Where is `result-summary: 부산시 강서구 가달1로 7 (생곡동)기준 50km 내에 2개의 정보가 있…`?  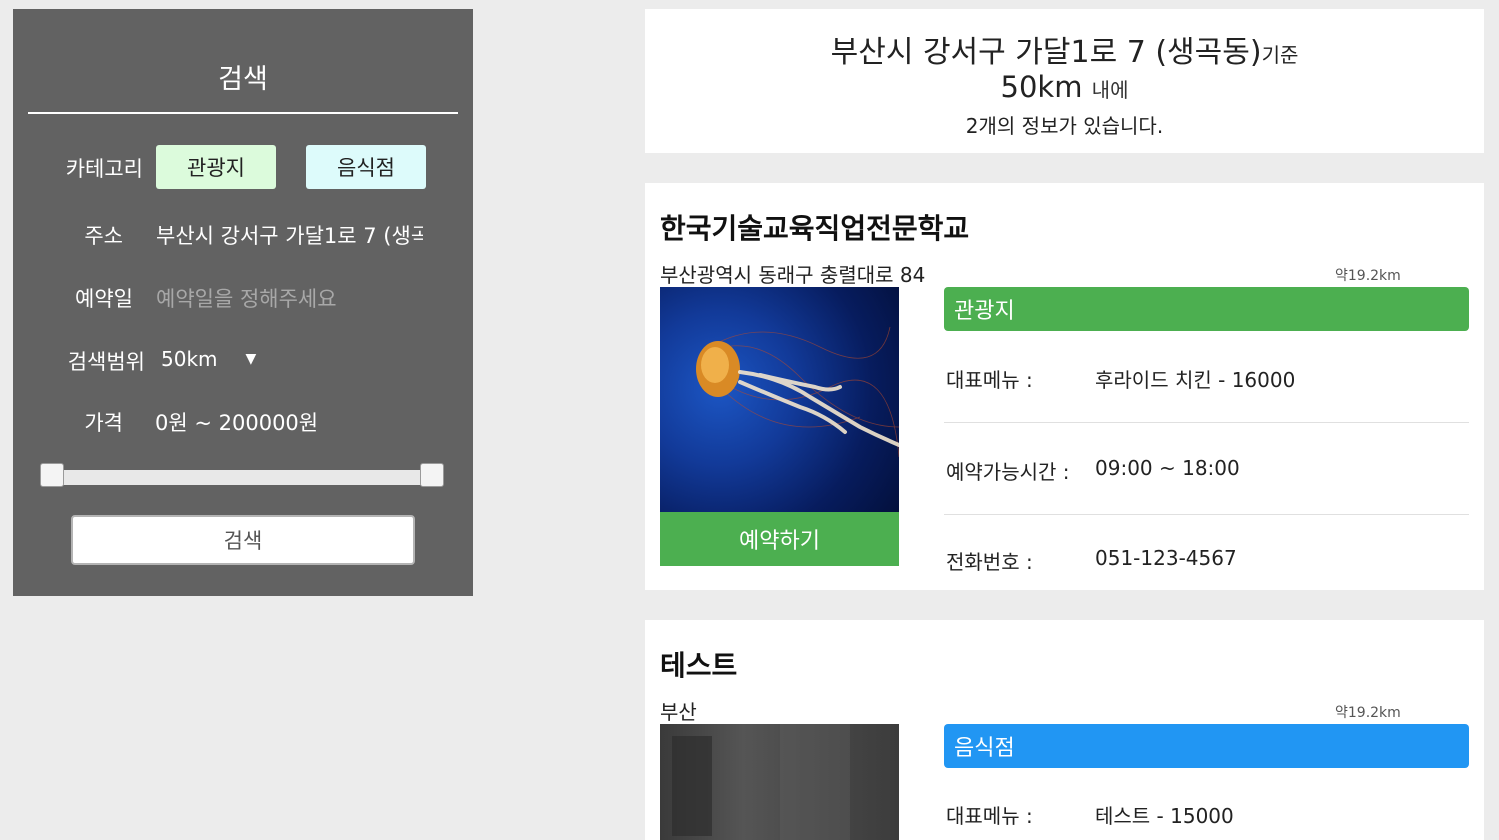 result-summary: 부산시 강서구 가달1로 7 (생곡동)기준 50km 내에 2개의 정보가 있… is located at coordinates (1064, 81).